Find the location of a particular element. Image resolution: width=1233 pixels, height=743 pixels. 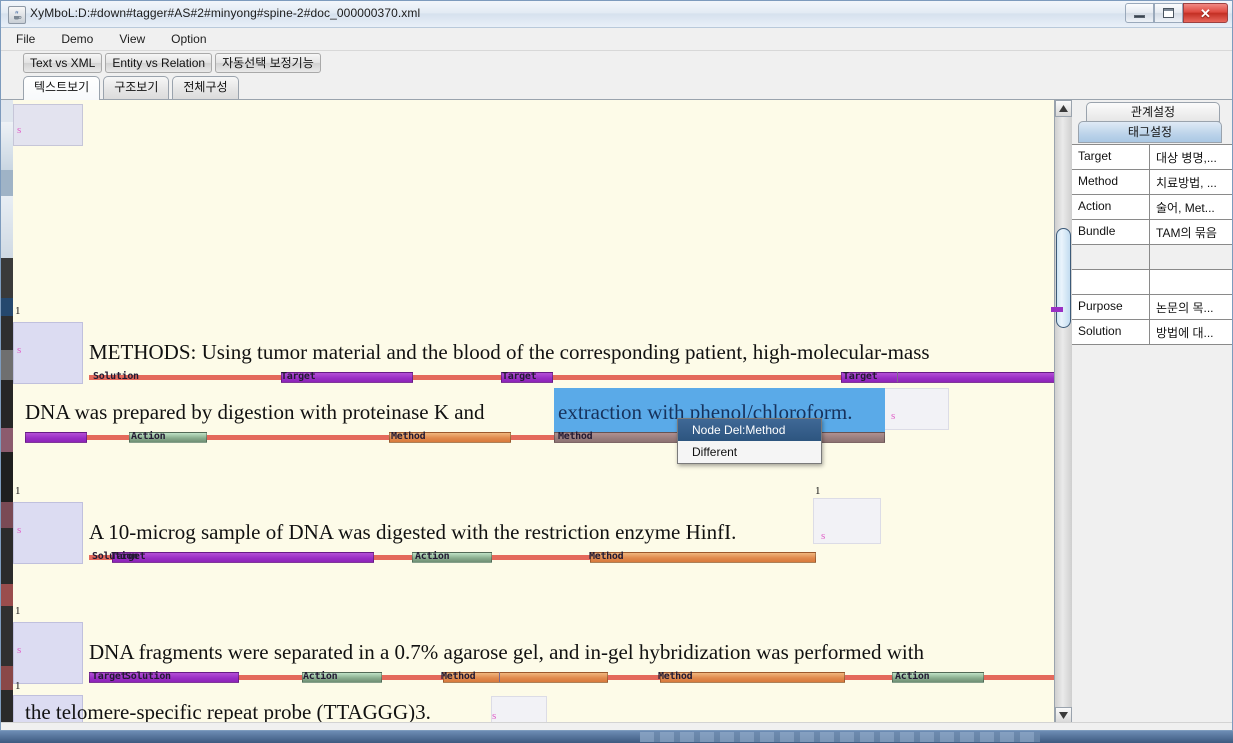

scroll-up-icon is located at coordinates (1063, 108).